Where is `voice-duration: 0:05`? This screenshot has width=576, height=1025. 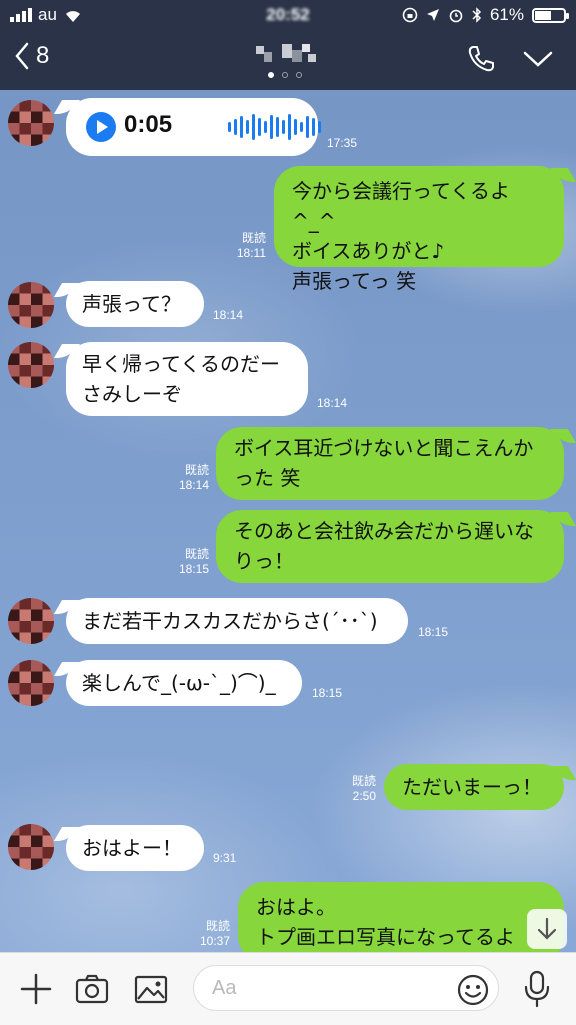 voice-duration: 0:05 is located at coordinates (148, 124).